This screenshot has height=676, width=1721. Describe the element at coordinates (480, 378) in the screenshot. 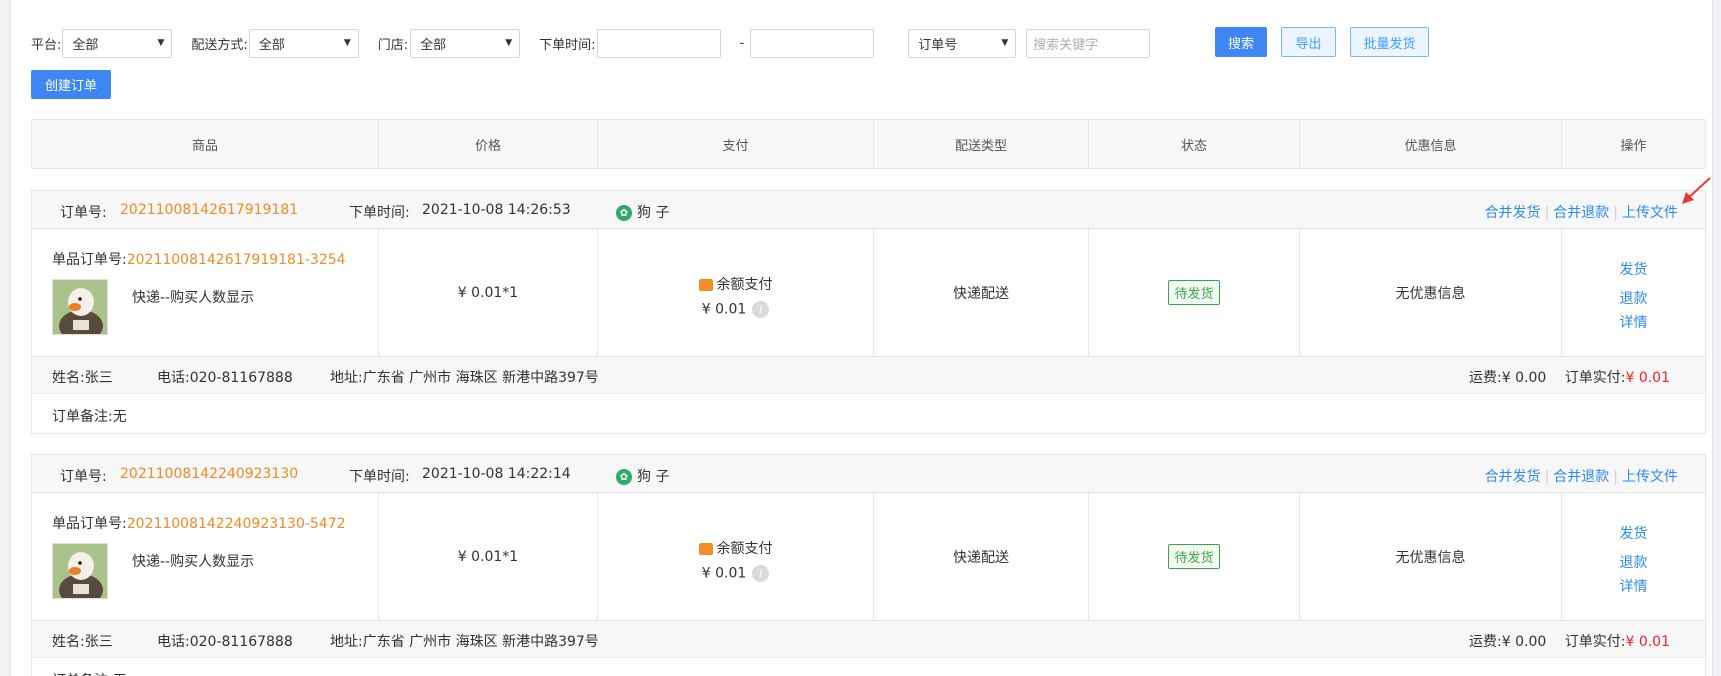

I see `address-value: 广东省 广州市 海珠区 新港中路397号` at that location.